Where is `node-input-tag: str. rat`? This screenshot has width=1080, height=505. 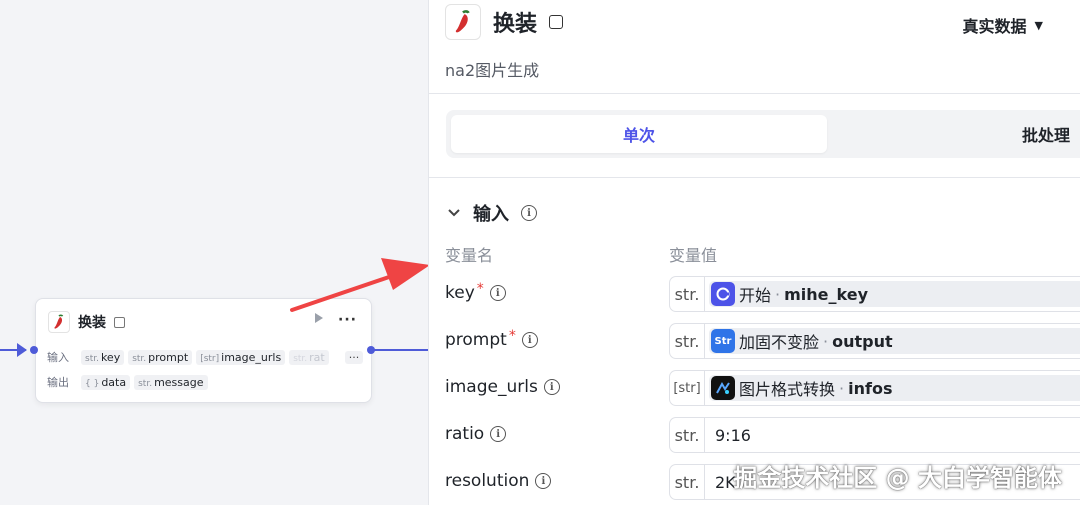
node-input-tag: str. rat is located at coordinates (309, 357).